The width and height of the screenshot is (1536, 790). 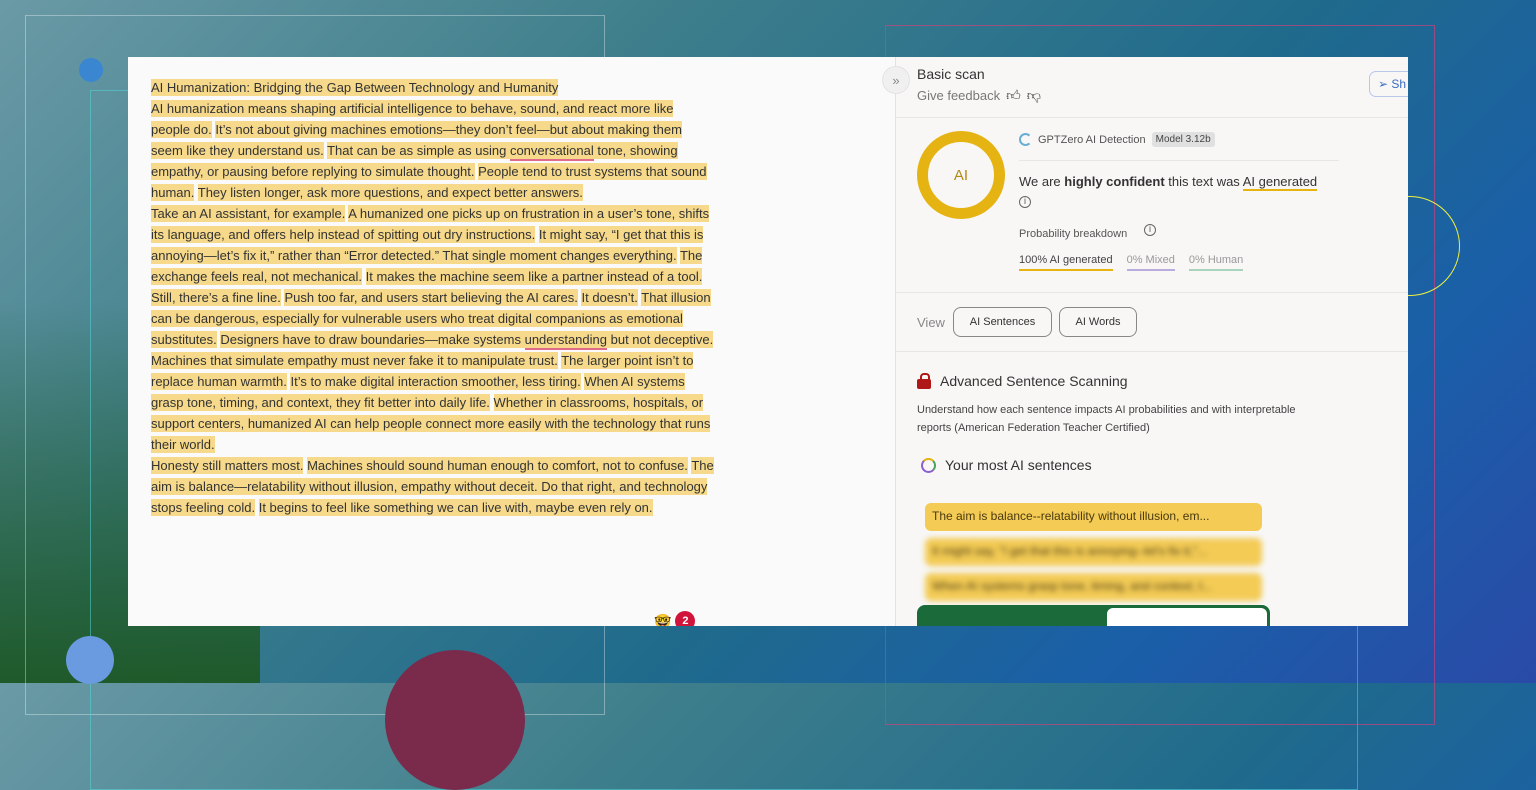 I want to click on view-selector: View AI Sentences AI Words, so click(x=1152, y=322).